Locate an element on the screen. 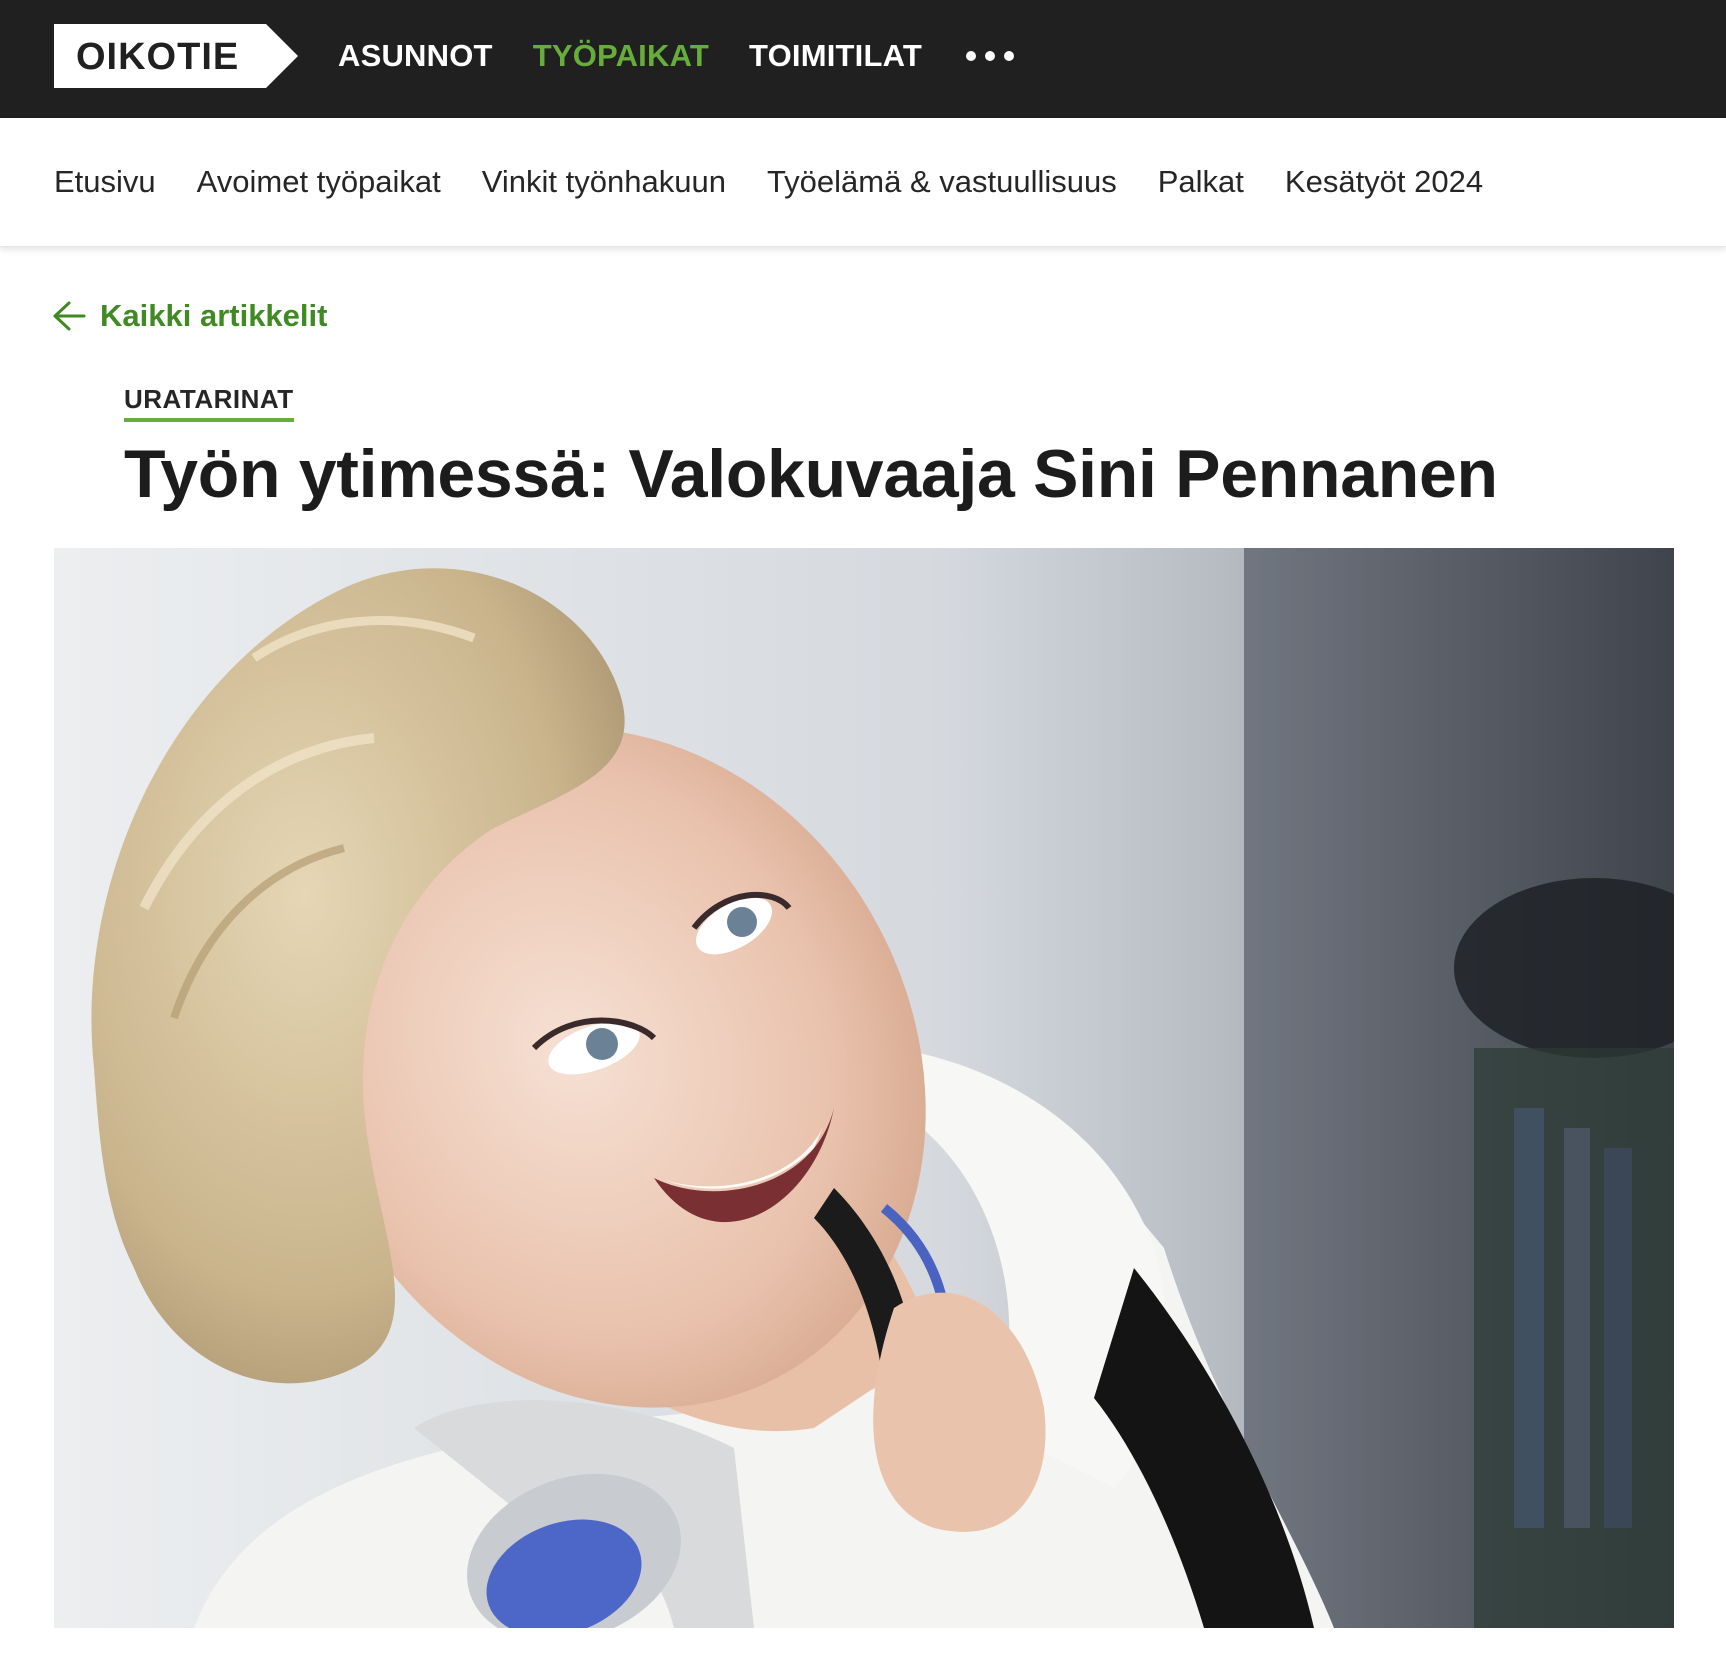 The width and height of the screenshot is (1726, 1678). logo-badge: OIKOTIE is located at coordinates (176, 56).